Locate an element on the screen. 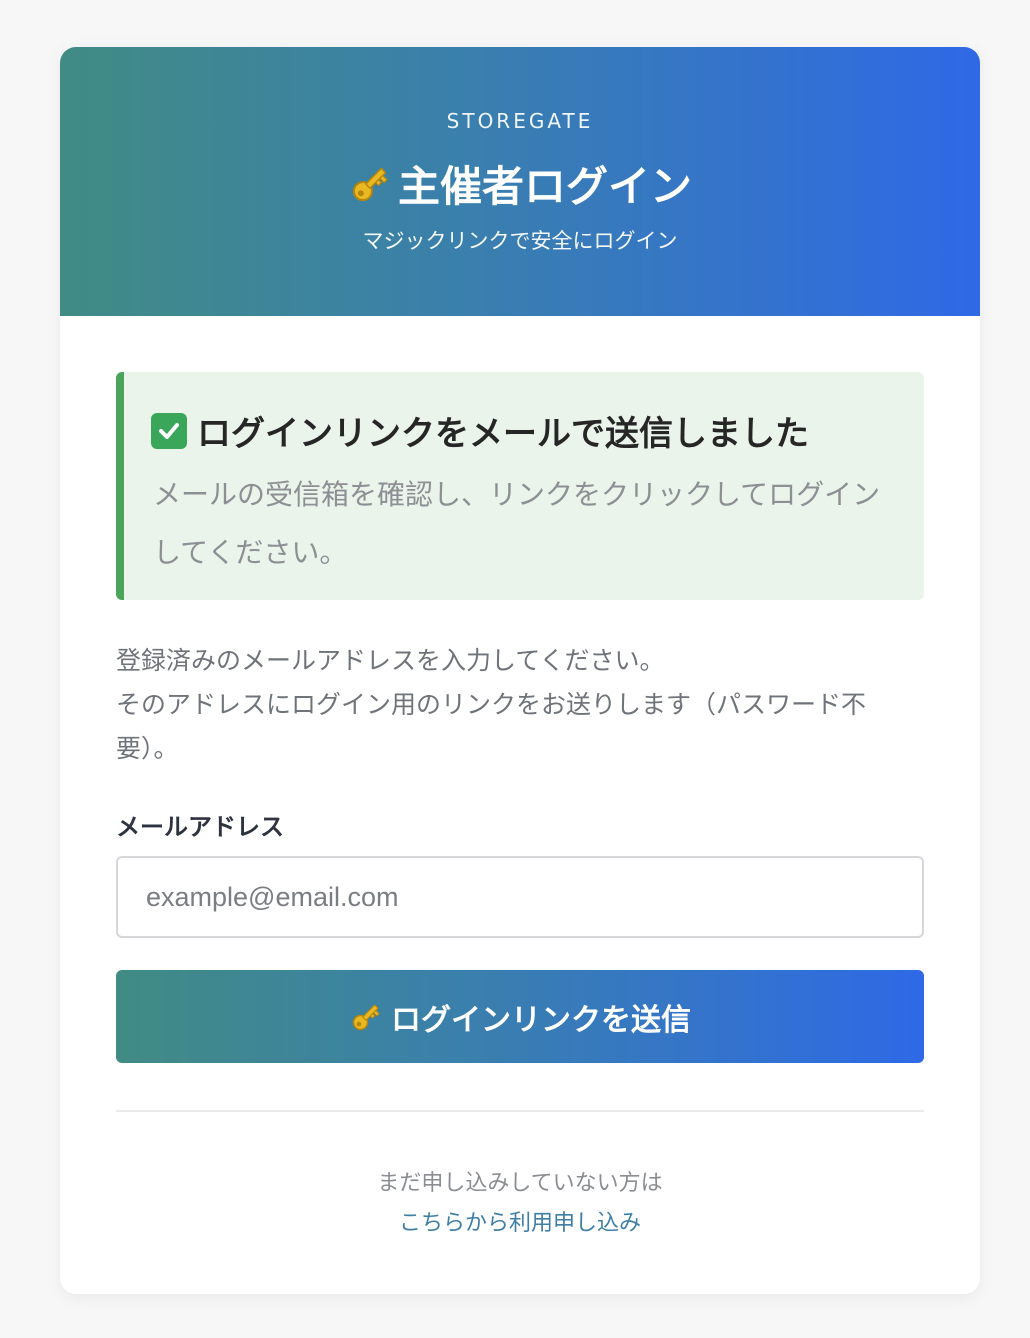  page-title: 主催者ログイン is located at coordinates (520, 183).